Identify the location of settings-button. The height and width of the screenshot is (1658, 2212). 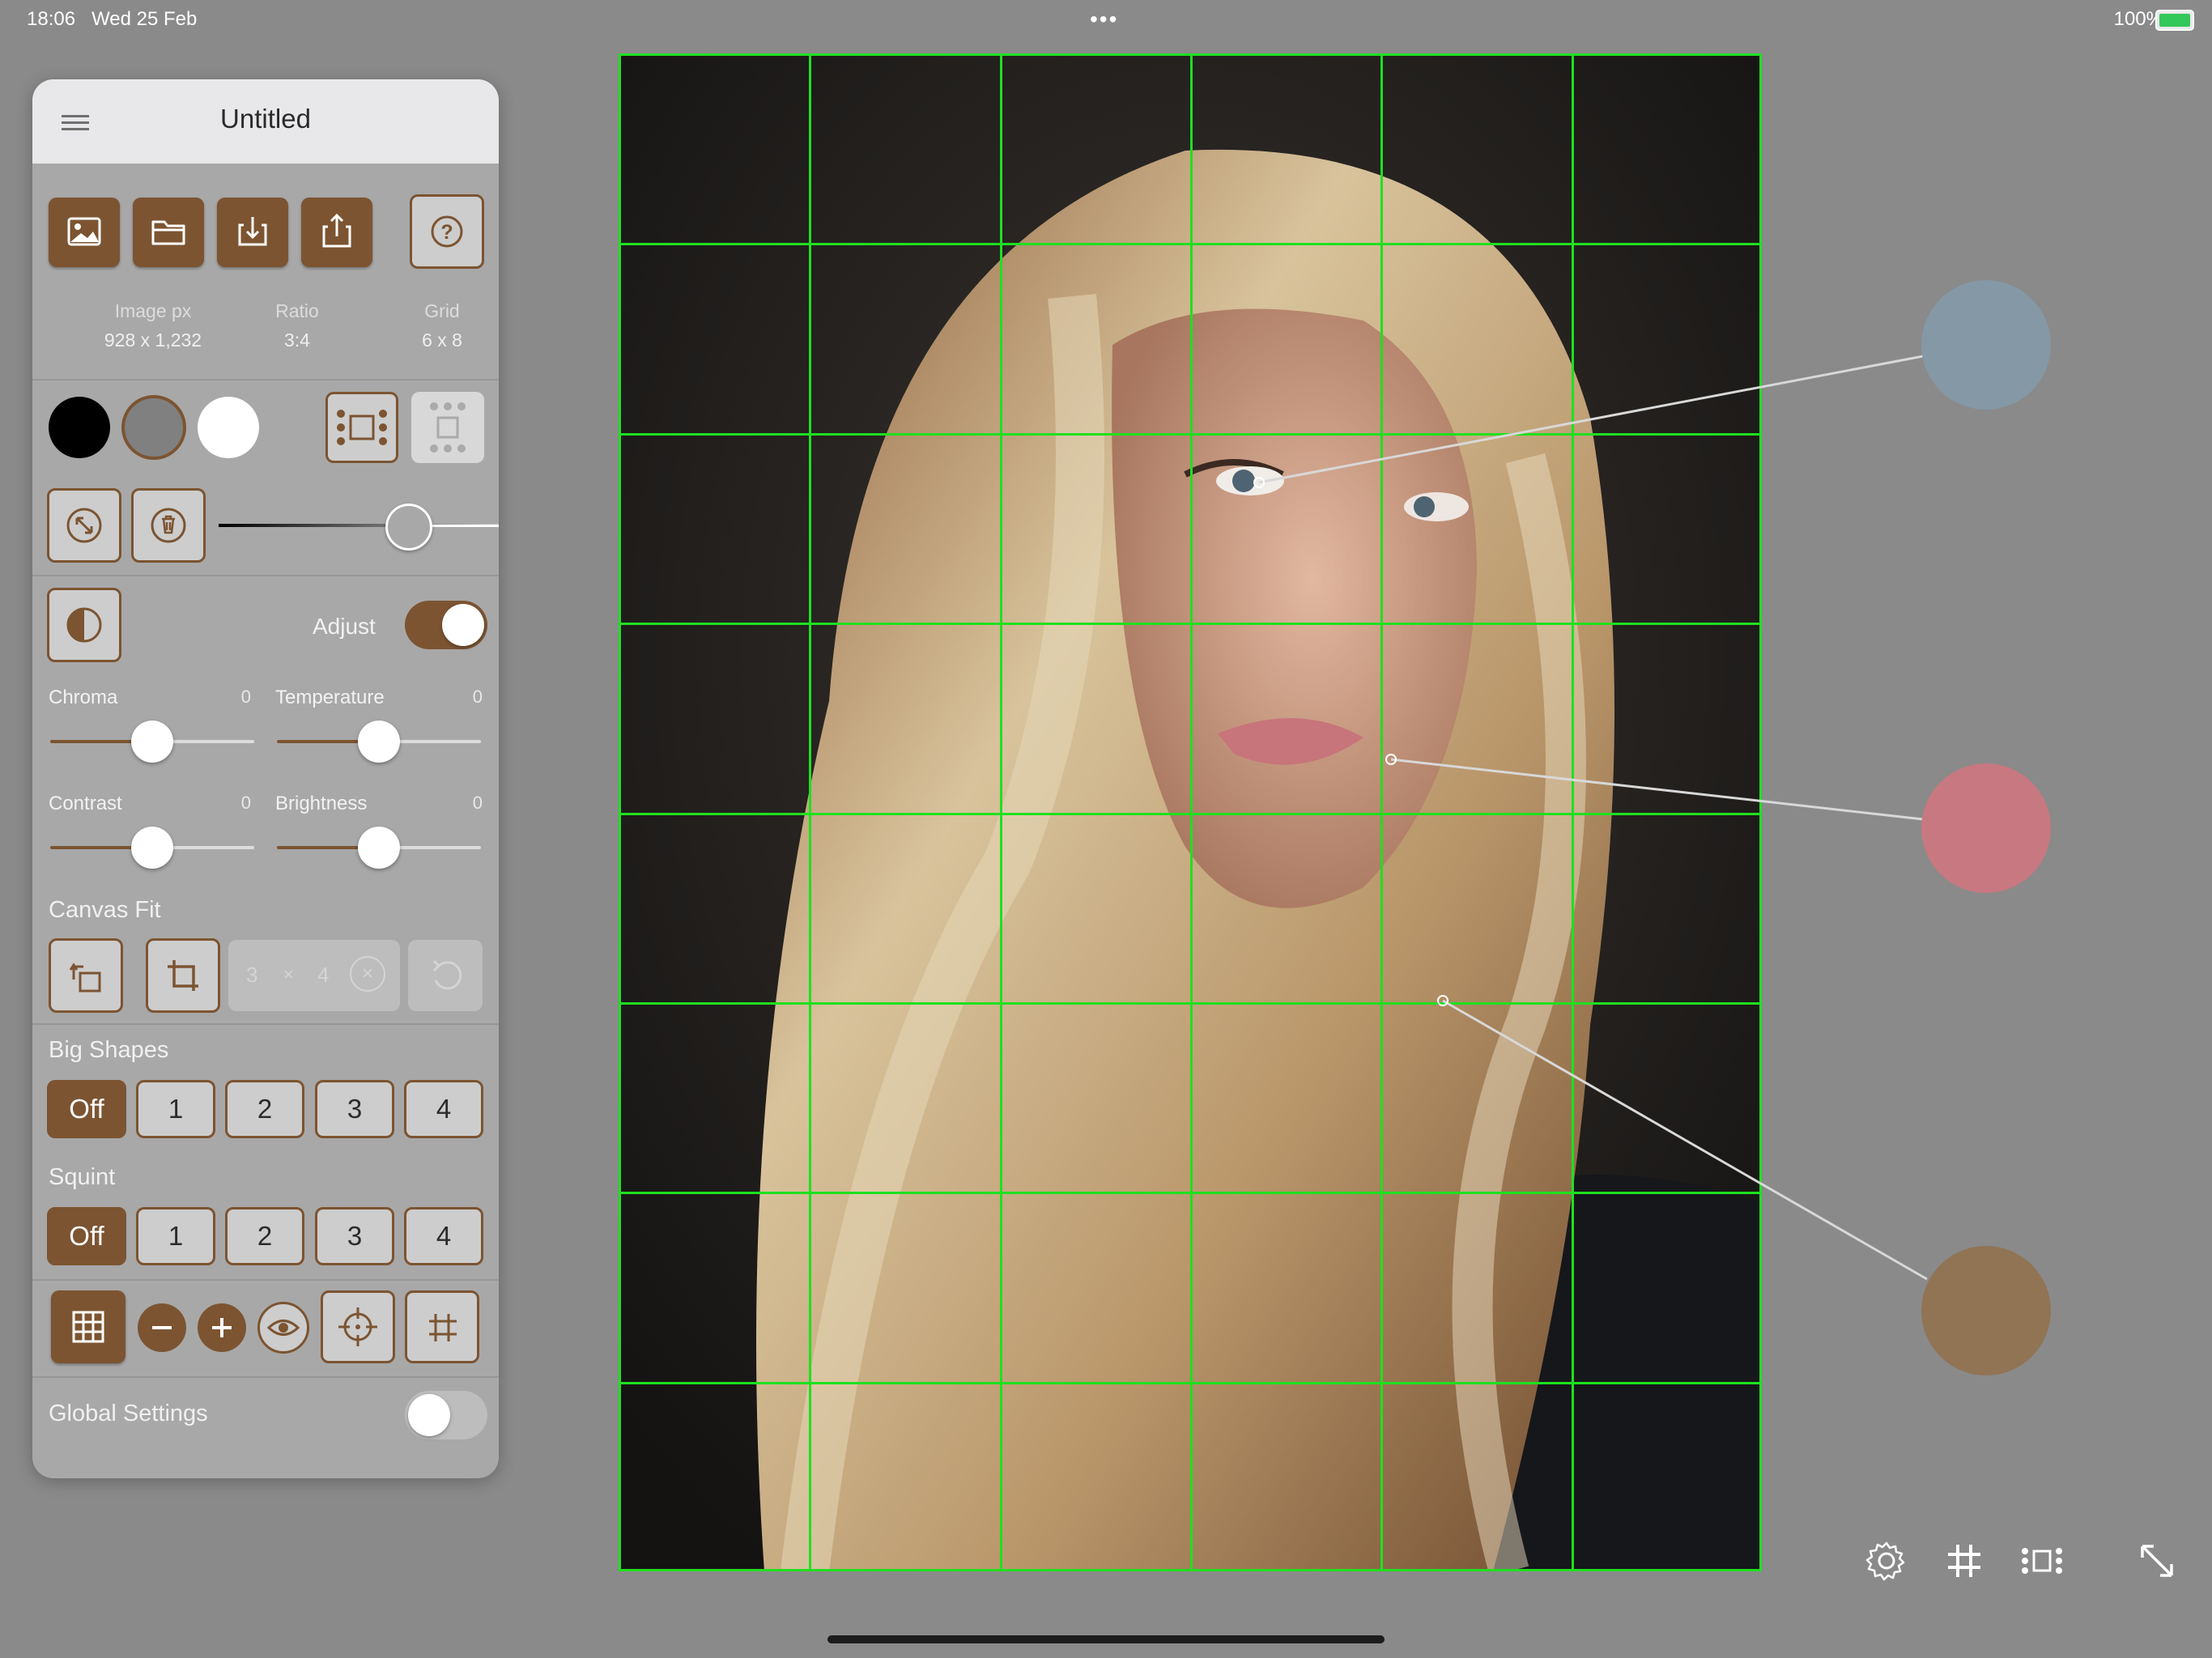
(1887, 1561).